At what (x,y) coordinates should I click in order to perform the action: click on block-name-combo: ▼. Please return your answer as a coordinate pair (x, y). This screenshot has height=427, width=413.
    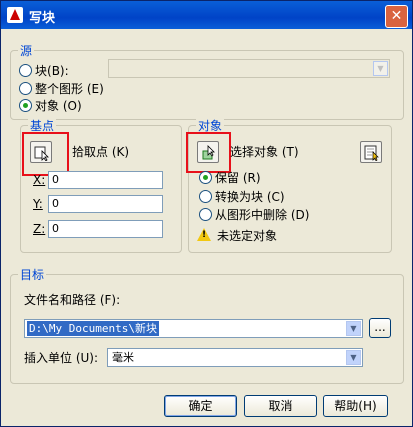
    Looking at the image, I should click on (249, 68).